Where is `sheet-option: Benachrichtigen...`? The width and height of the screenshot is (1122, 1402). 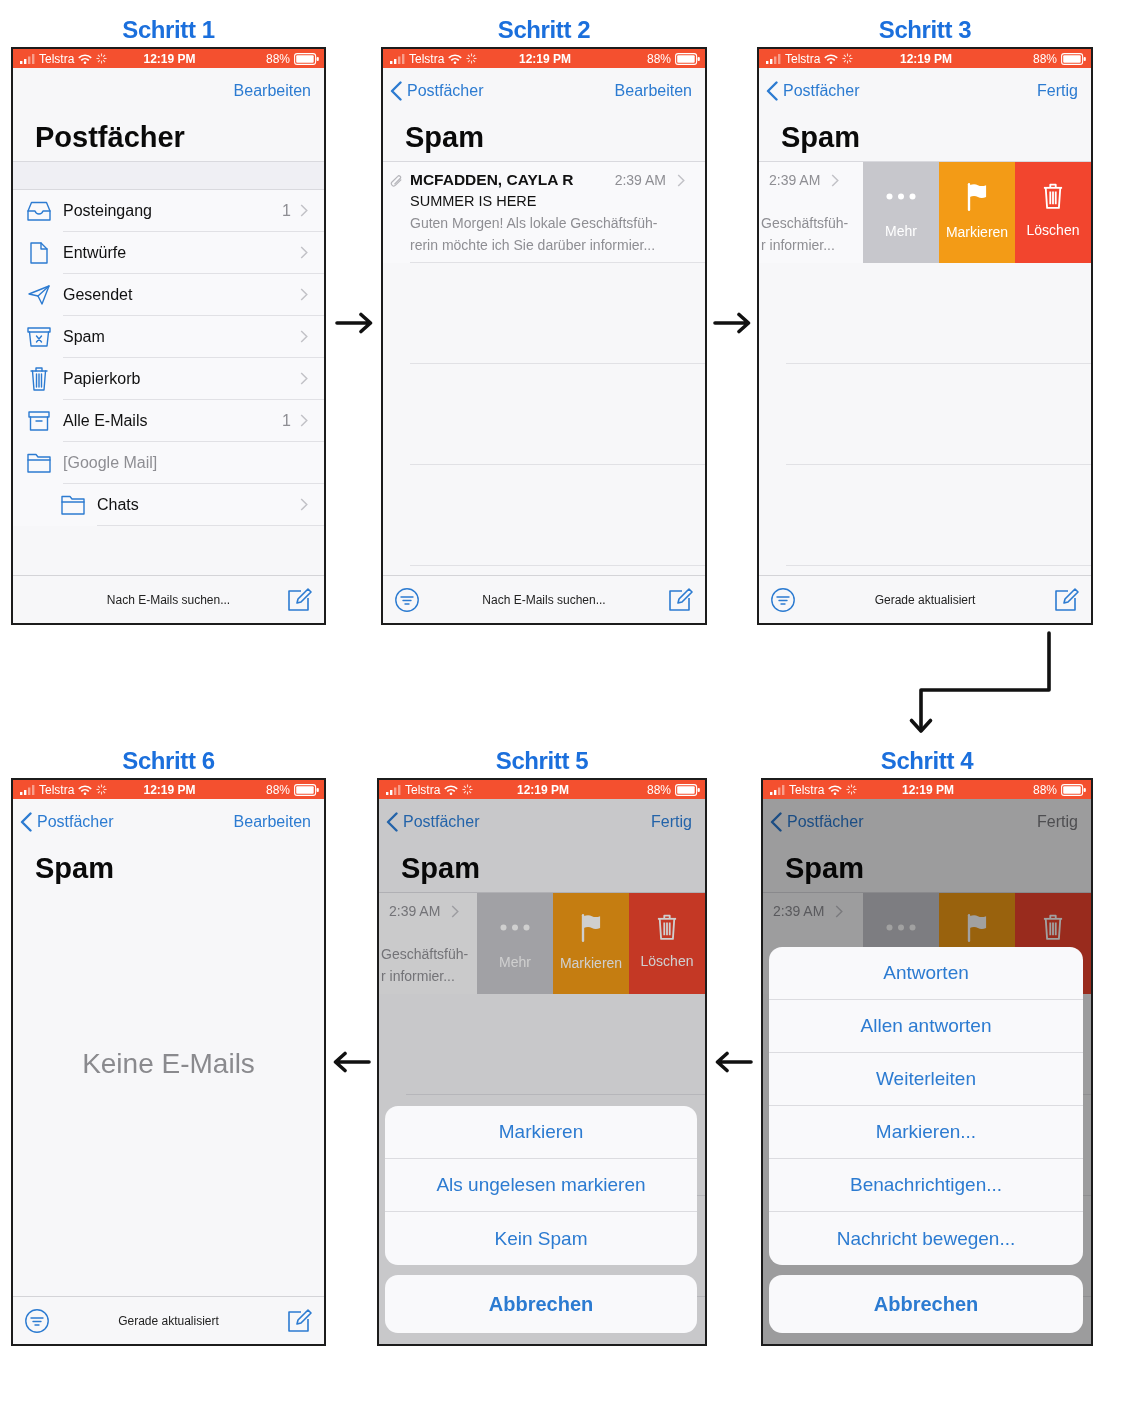 sheet-option: Benachrichtigen... is located at coordinates (926, 1185).